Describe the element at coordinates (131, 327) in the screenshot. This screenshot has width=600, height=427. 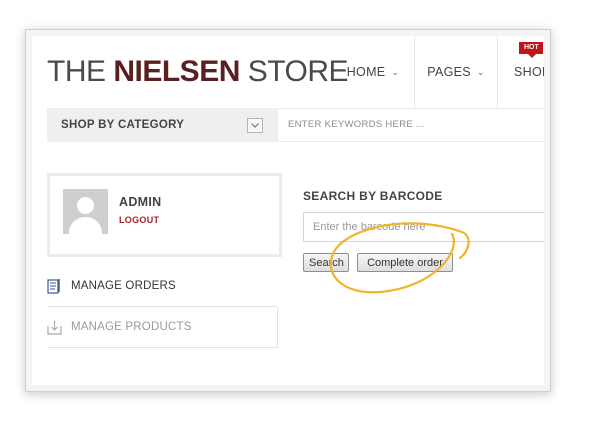
I see `menu-manage-products-label: MANAGE PRODUCTS` at that location.